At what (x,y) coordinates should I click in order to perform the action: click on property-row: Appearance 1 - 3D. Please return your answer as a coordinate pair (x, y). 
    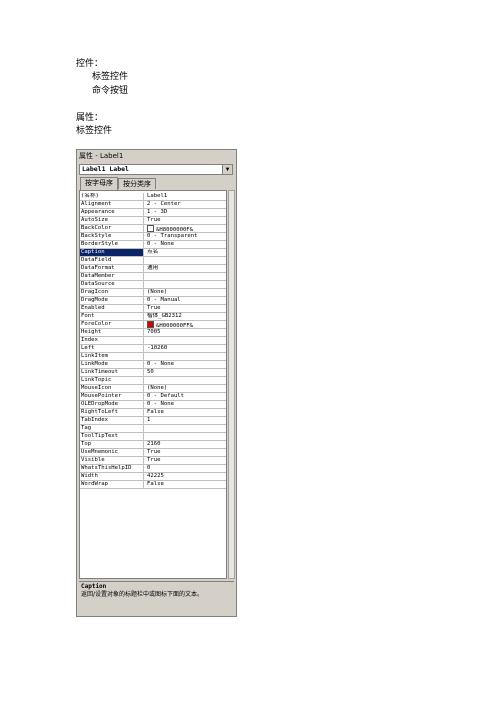
    Looking at the image, I should click on (153, 213).